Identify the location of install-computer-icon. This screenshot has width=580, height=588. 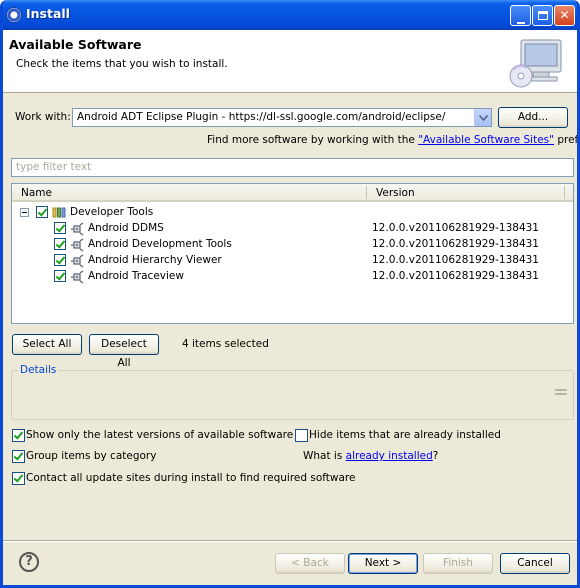
(535, 63).